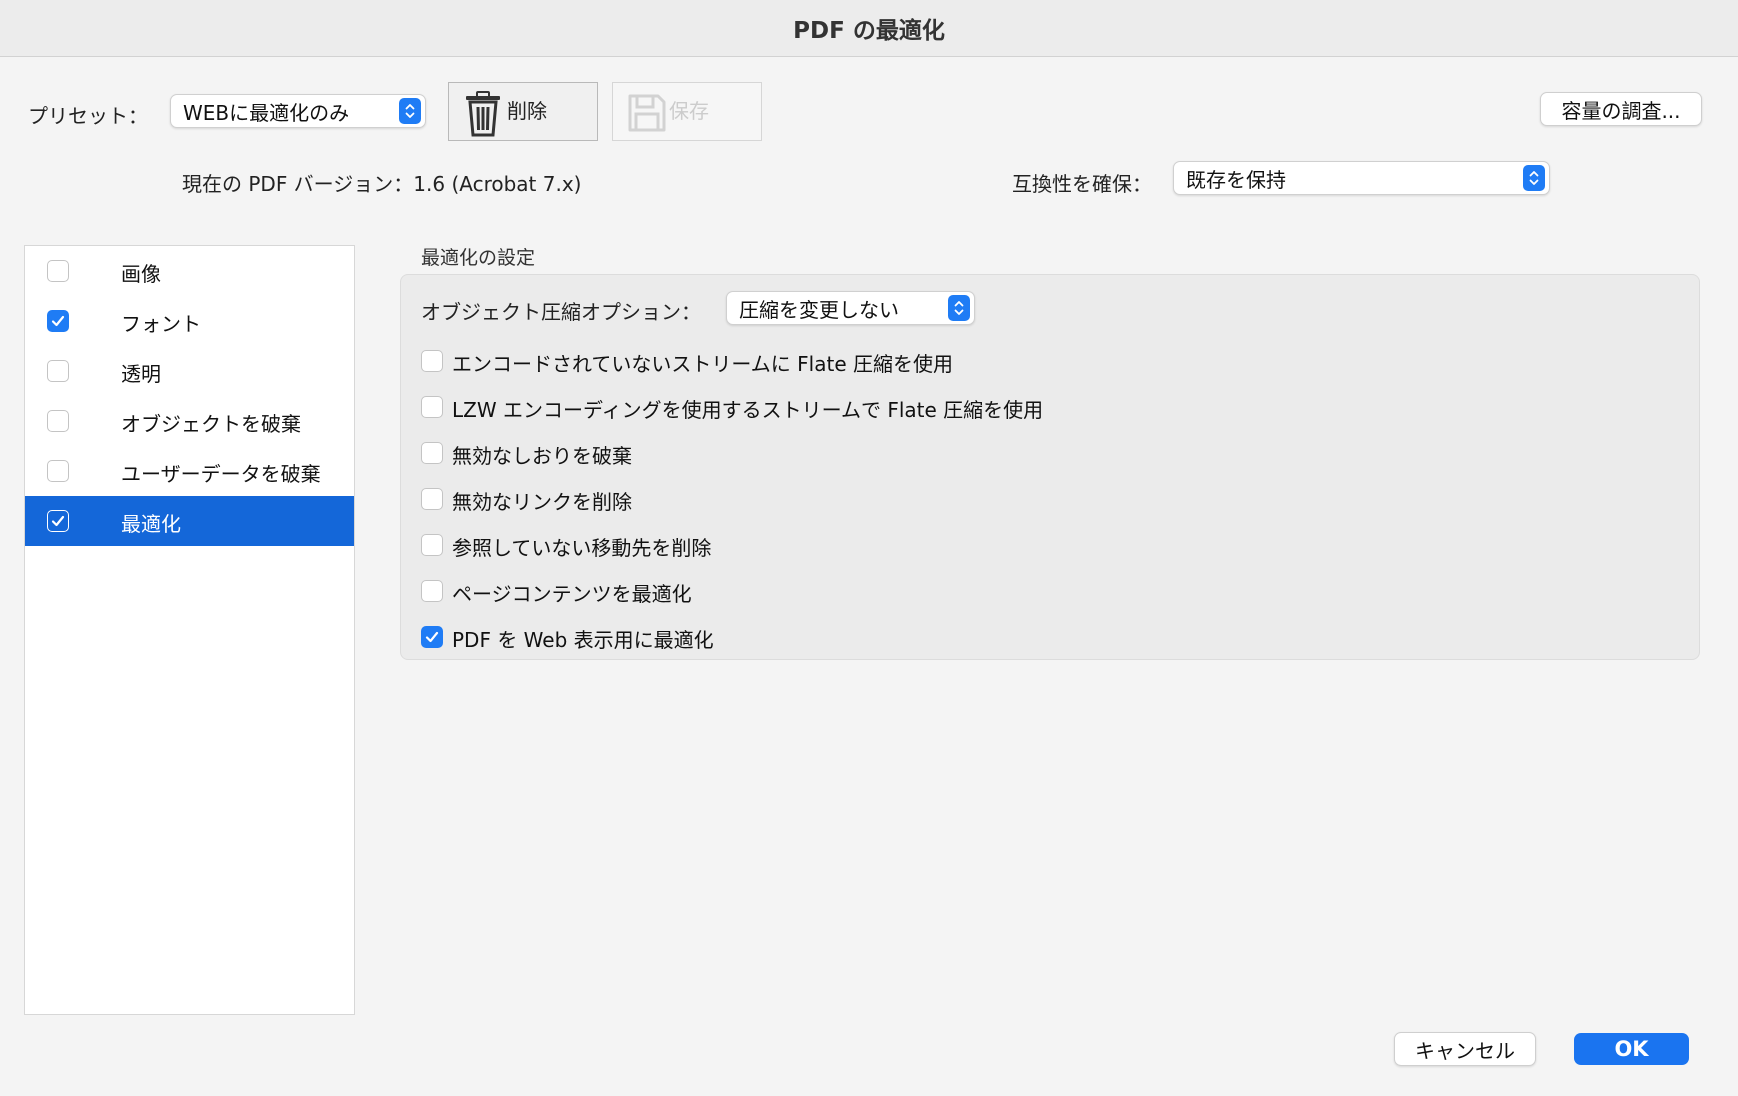 The height and width of the screenshot is (1096, 1738). What do you see at coordinates (189, 371) in the screenshot?
I see `sidebar-item-transparency: 透明` at bounding box center [189, 371].